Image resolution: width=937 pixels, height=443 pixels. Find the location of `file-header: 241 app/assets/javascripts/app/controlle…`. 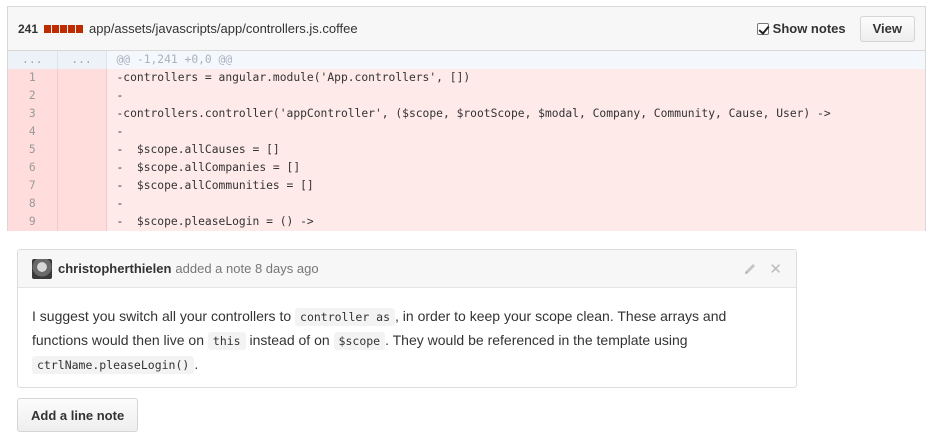

file-header: 241 app/assets/javascripts/app/controlle… is located at coordinates (466, 29).